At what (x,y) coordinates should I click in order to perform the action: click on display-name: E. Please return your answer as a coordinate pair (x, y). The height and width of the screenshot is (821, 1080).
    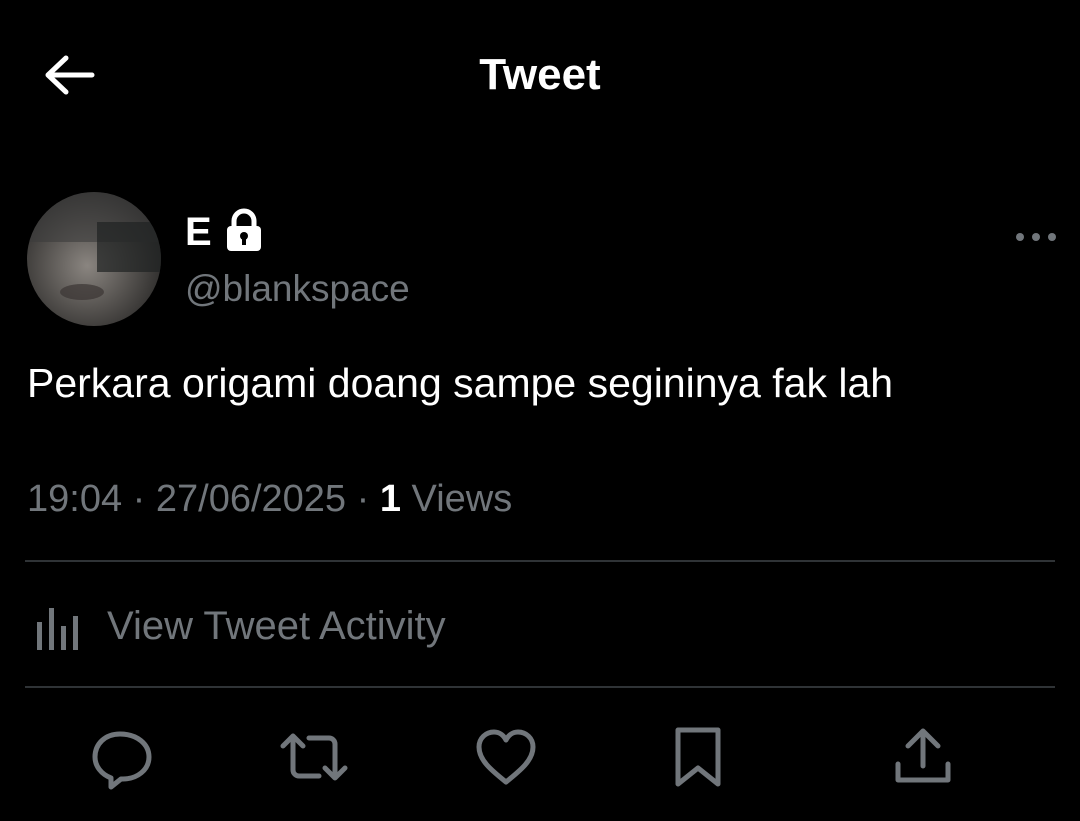
    Looking at the image, I should click on (198, 232).